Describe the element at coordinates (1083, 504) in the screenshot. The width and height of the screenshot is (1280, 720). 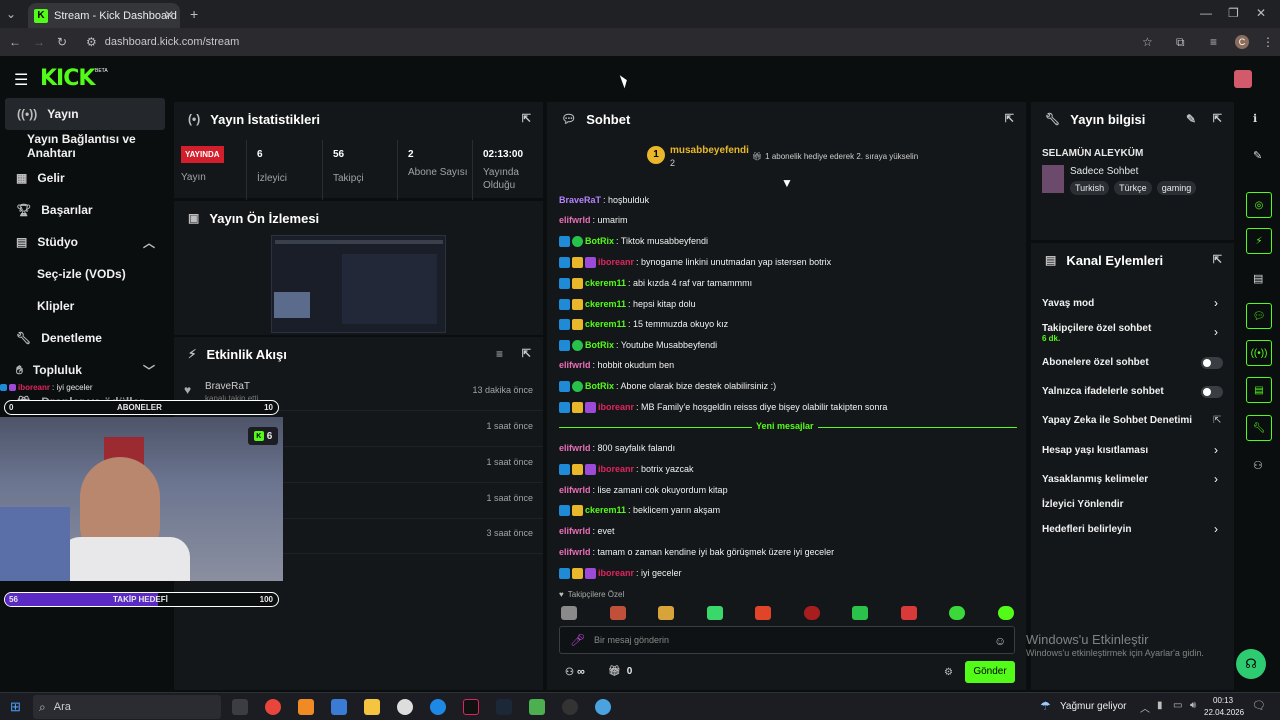
I see `action-redirect-viewers: İzleyici Yönlendir` at that location.